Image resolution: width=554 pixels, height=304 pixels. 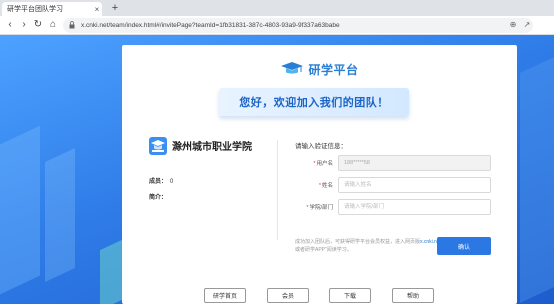 I want to click on intro-label: 简介：, so click(x=158, y=198).